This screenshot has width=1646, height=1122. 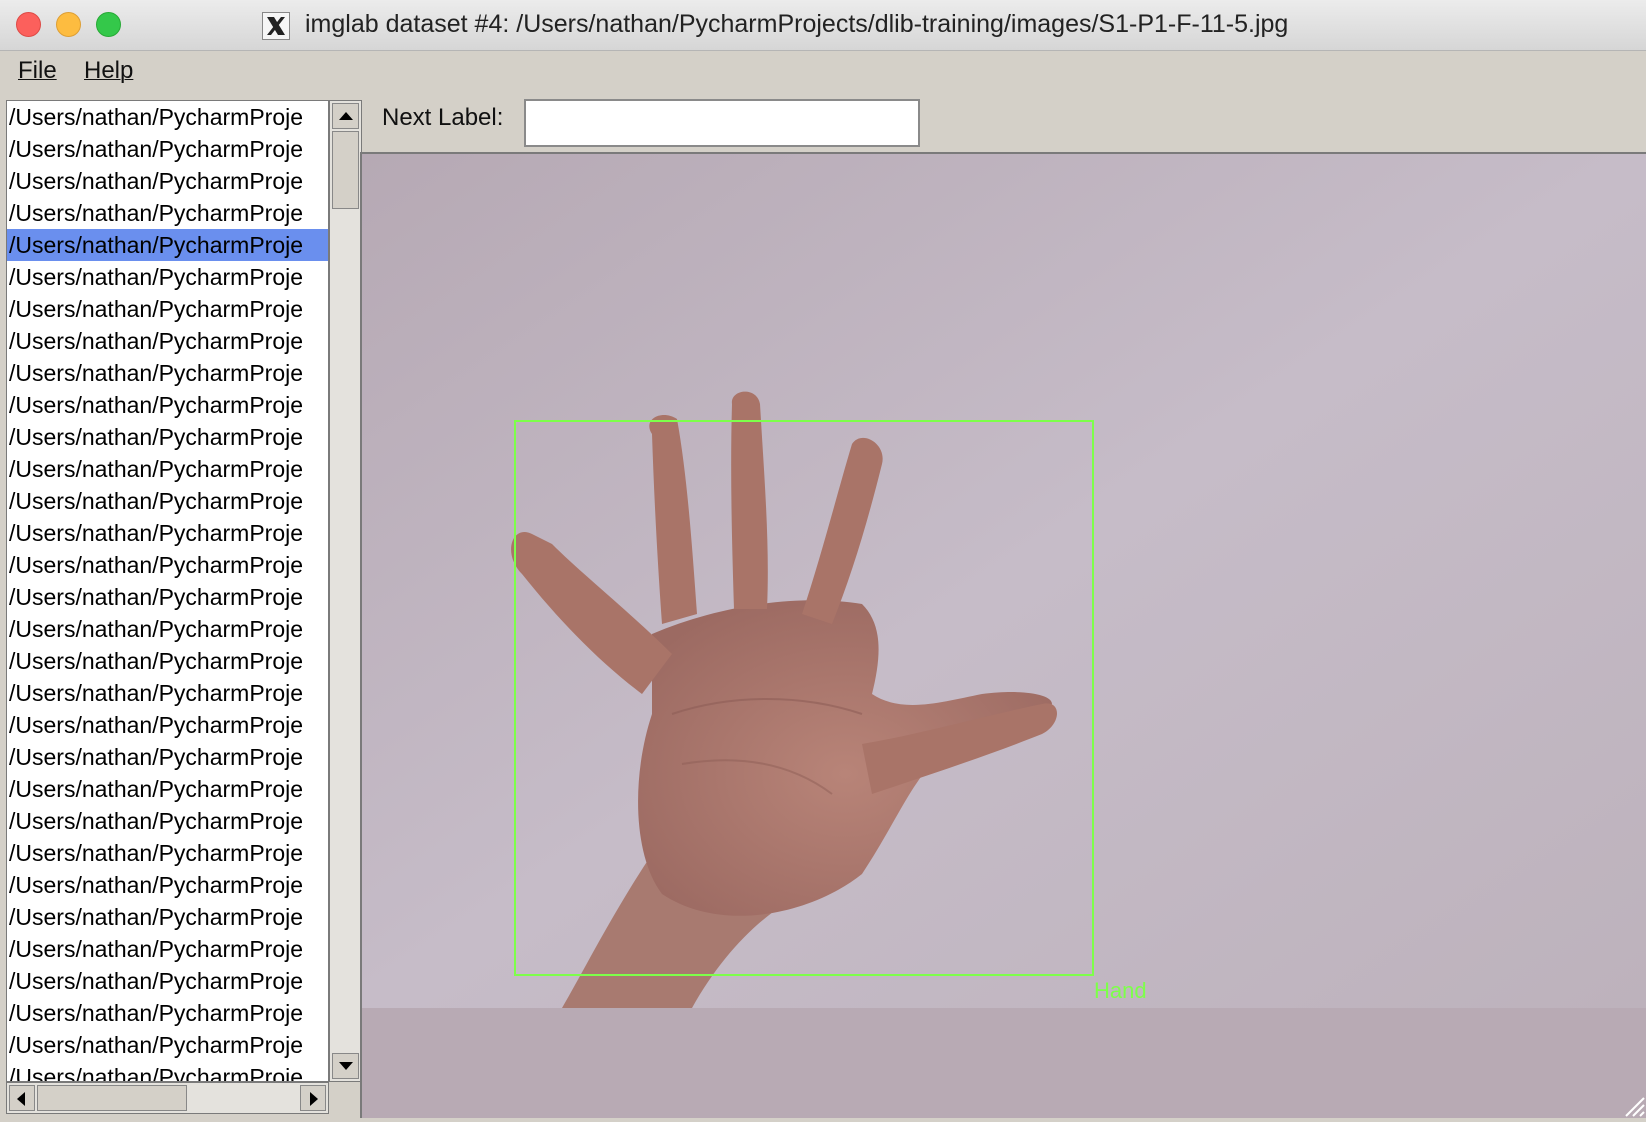 I want to click on menu-help: Help, so click(x=108, y=71).